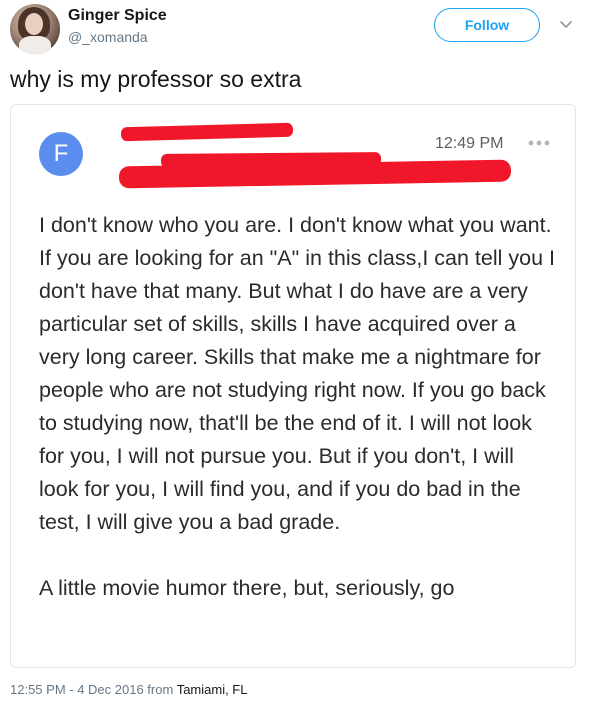 The height and width of the screenshot is (709, 602). I want to click on avatar-face, so click(34, 24).